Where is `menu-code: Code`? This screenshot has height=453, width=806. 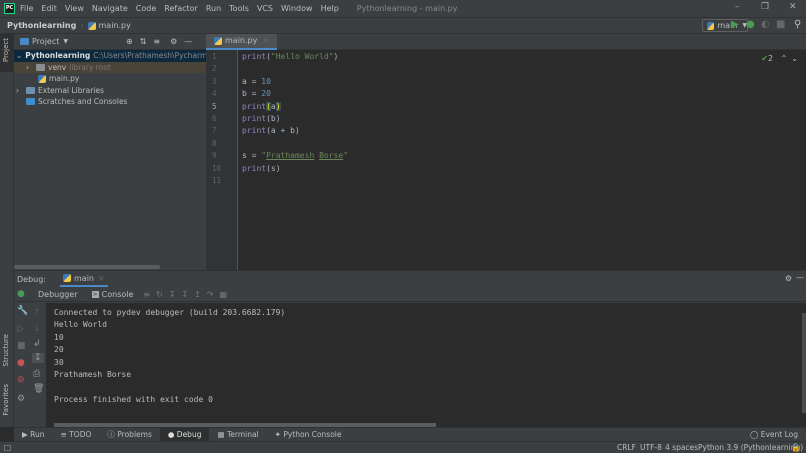 menu-code: Code is located at coordinates (146, 8).